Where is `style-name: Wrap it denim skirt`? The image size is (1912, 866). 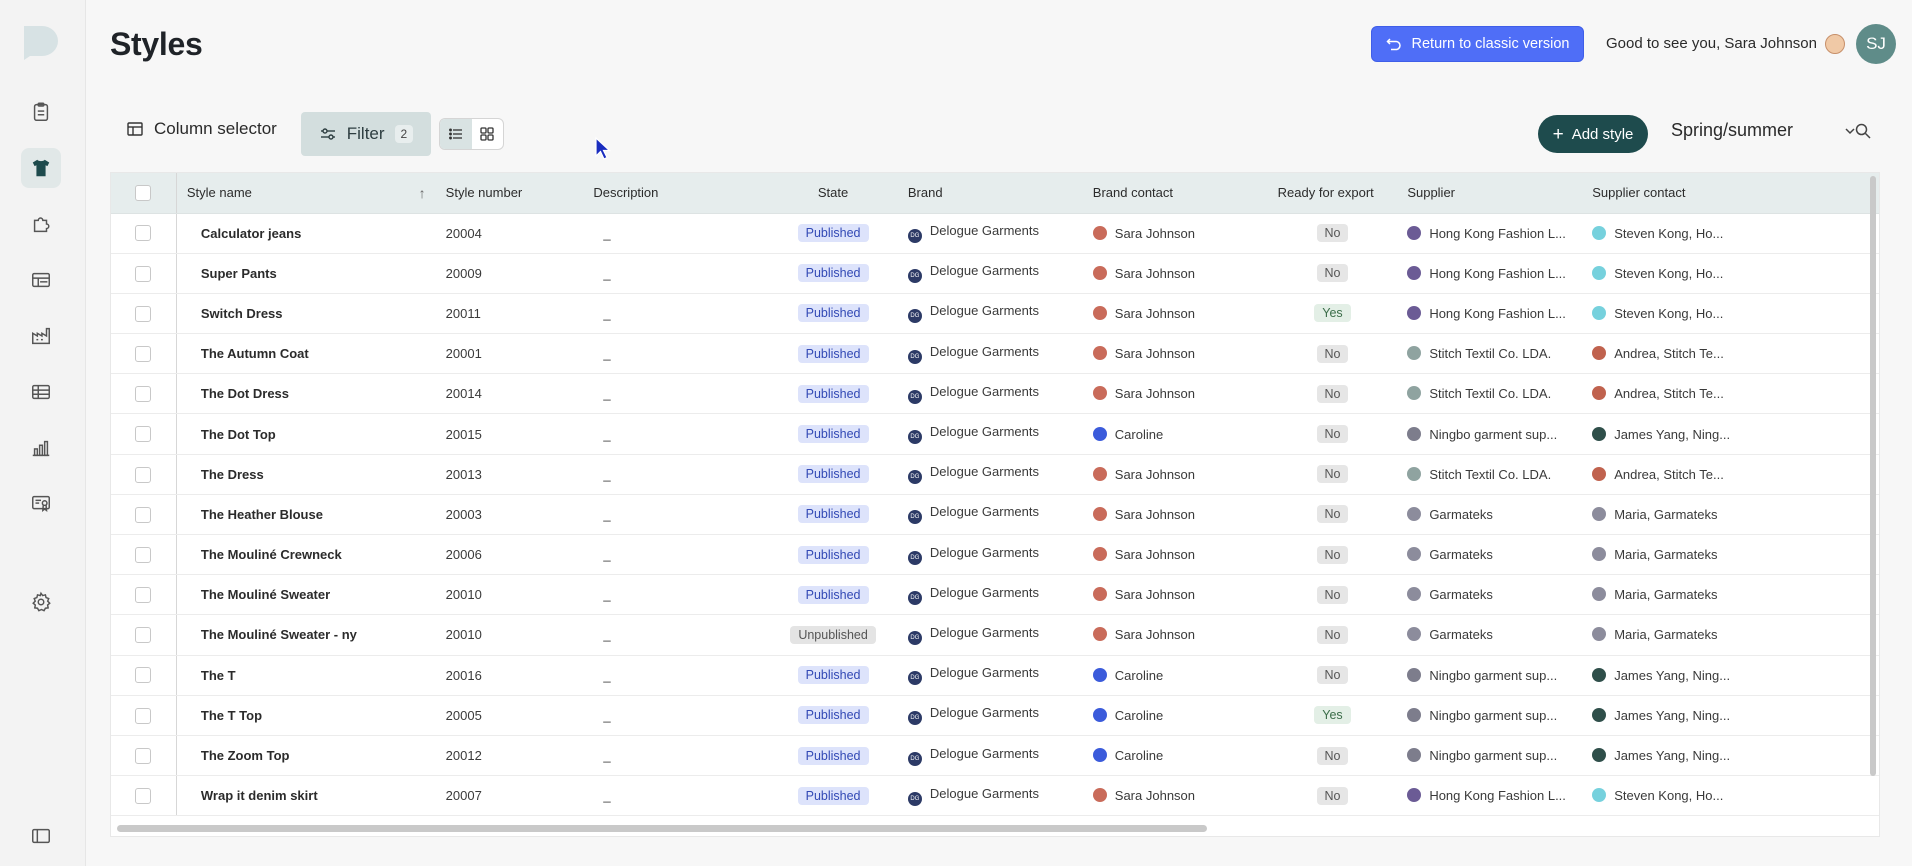
style-name: Wrap it denim skirt is located at coordinates (305, 796).